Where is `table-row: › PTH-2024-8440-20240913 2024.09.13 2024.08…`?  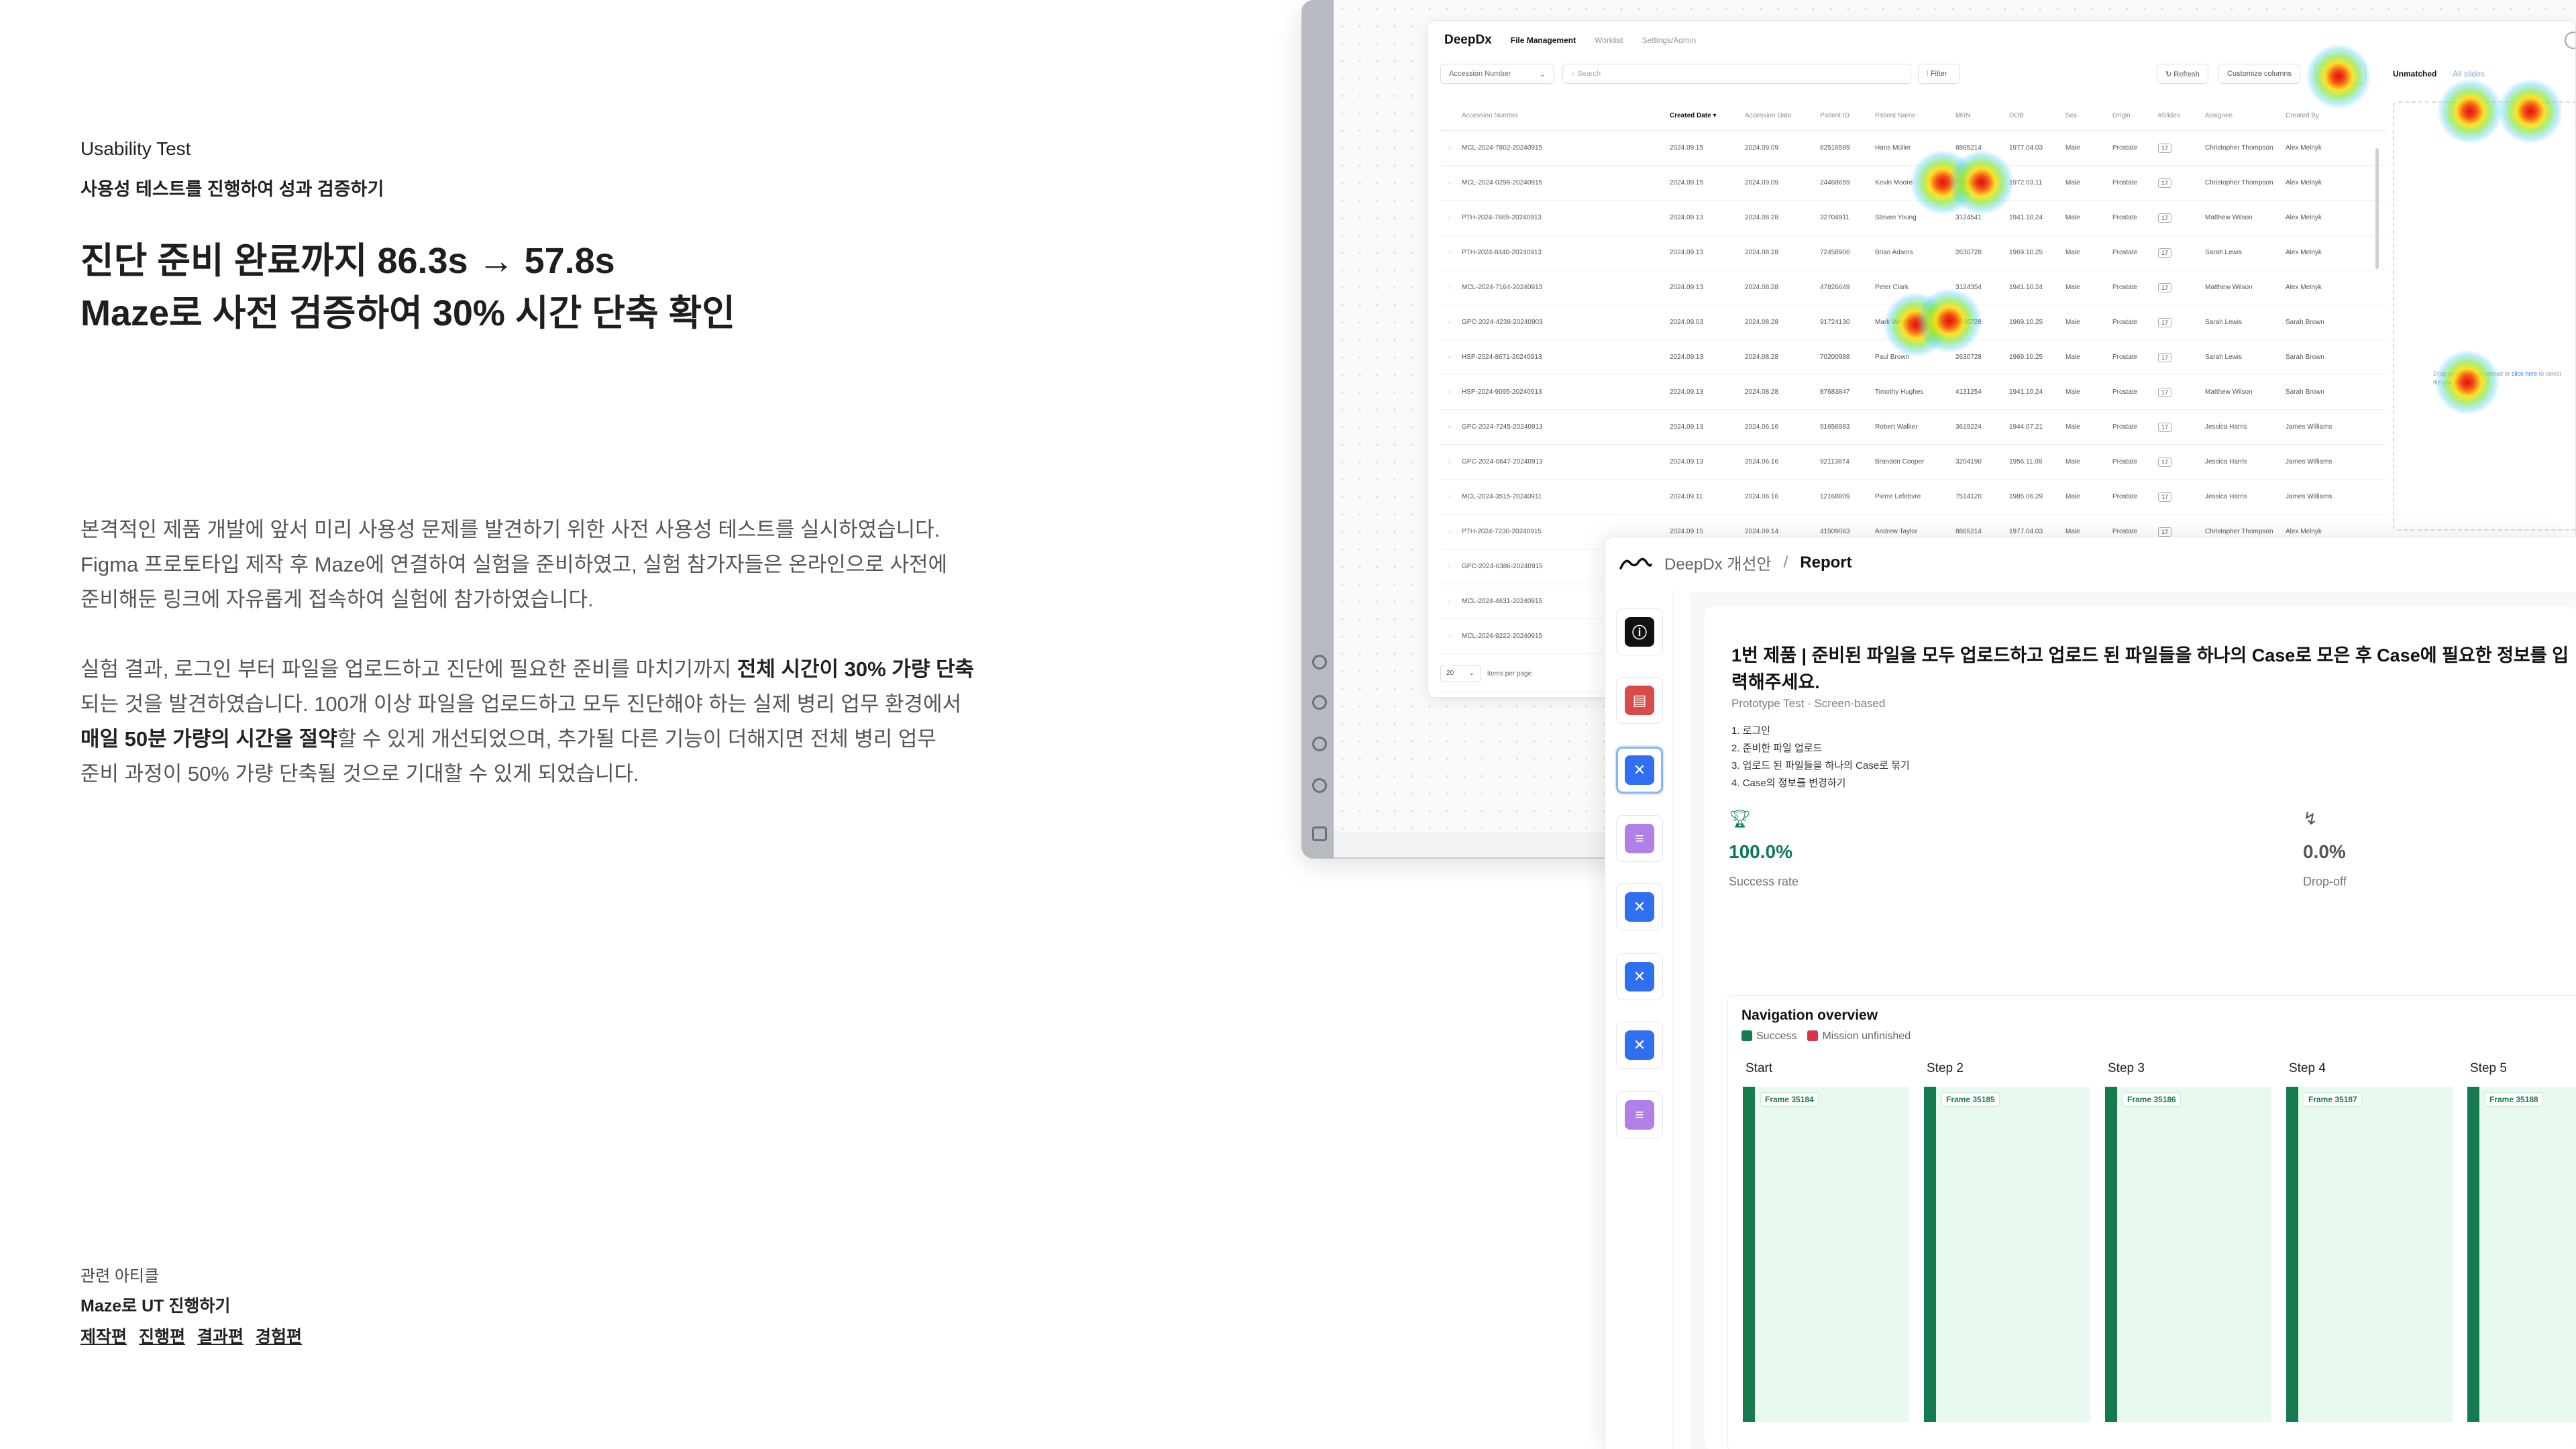 table-row: › PTH-2024-8440-20240913 2024.09.13 2024.08… is located at coordinates (1913, 252).